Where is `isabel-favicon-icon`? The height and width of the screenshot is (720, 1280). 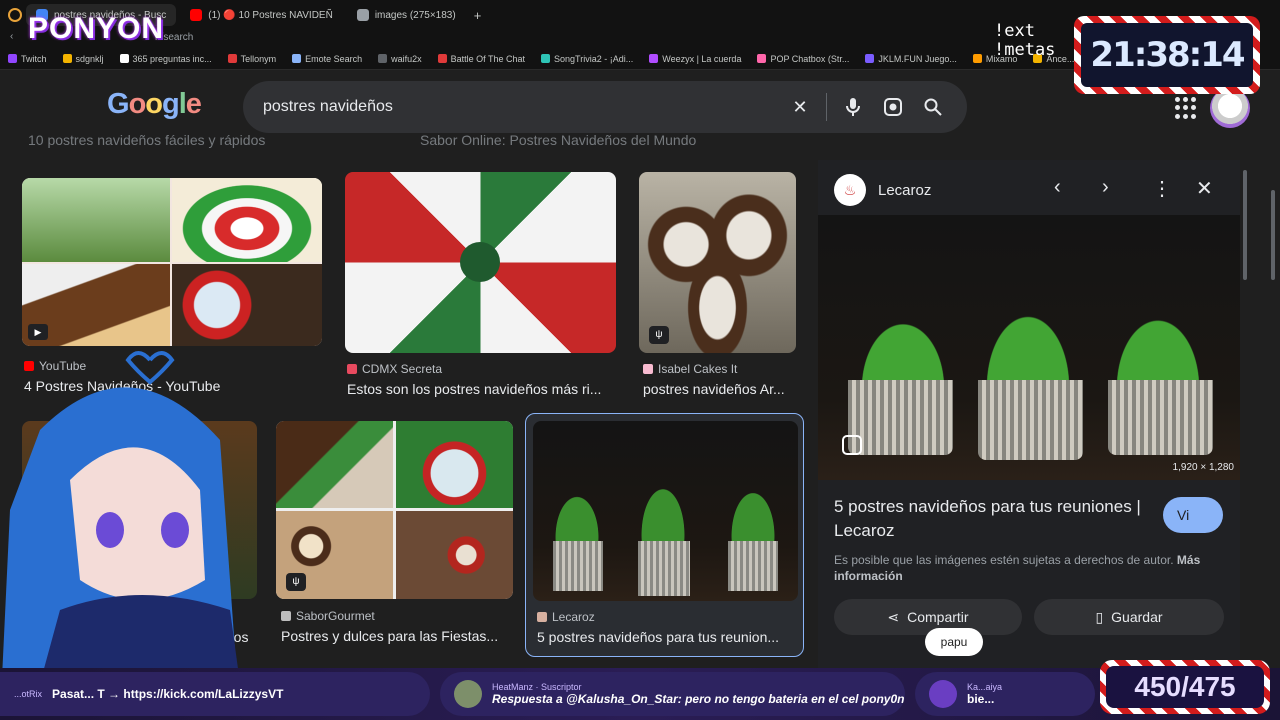 isabel-favicon-icon is located at coordinates (648, 369).